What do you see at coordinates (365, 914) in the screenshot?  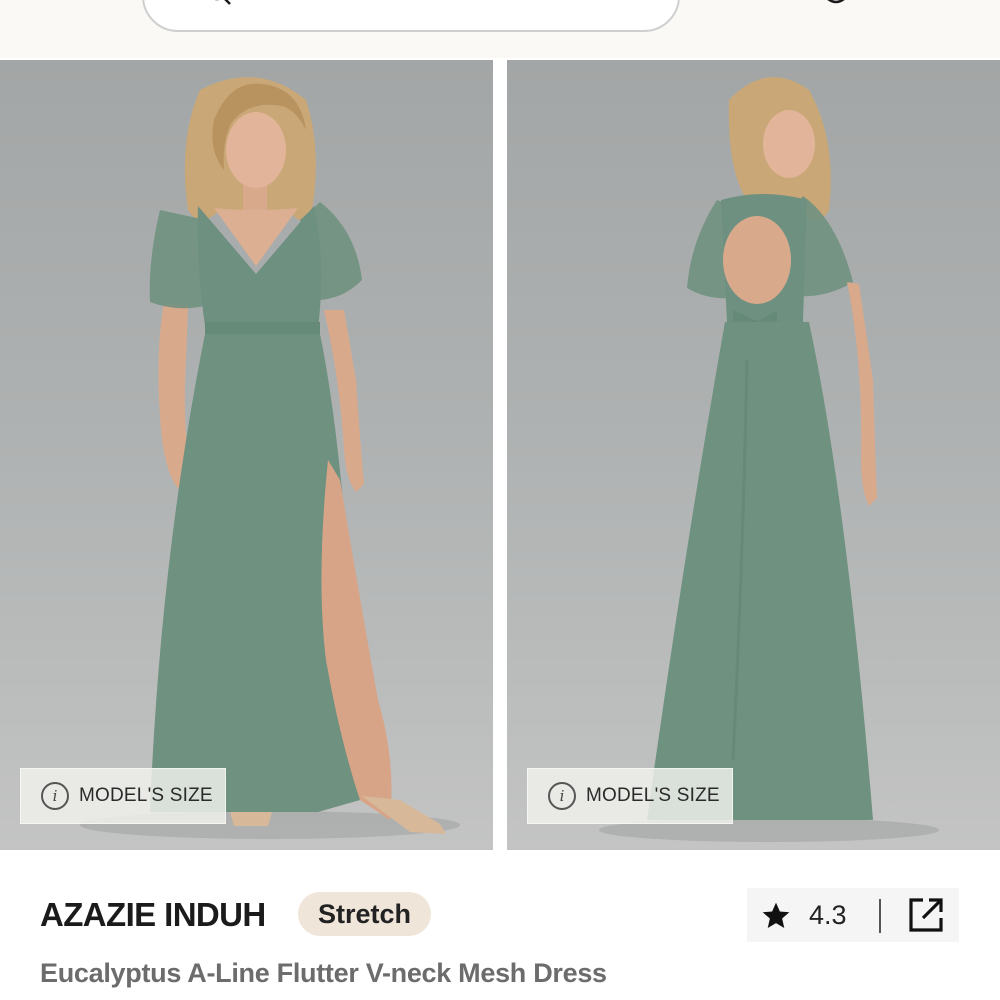 I see `stretch-tag: Stretch` at bounding box center [365, 914].